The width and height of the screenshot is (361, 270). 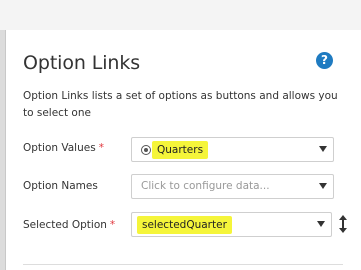 What do you see at coordinates (146, 150) in the screenshot?
I see `radio-icon` at bounding box center [146, 150].